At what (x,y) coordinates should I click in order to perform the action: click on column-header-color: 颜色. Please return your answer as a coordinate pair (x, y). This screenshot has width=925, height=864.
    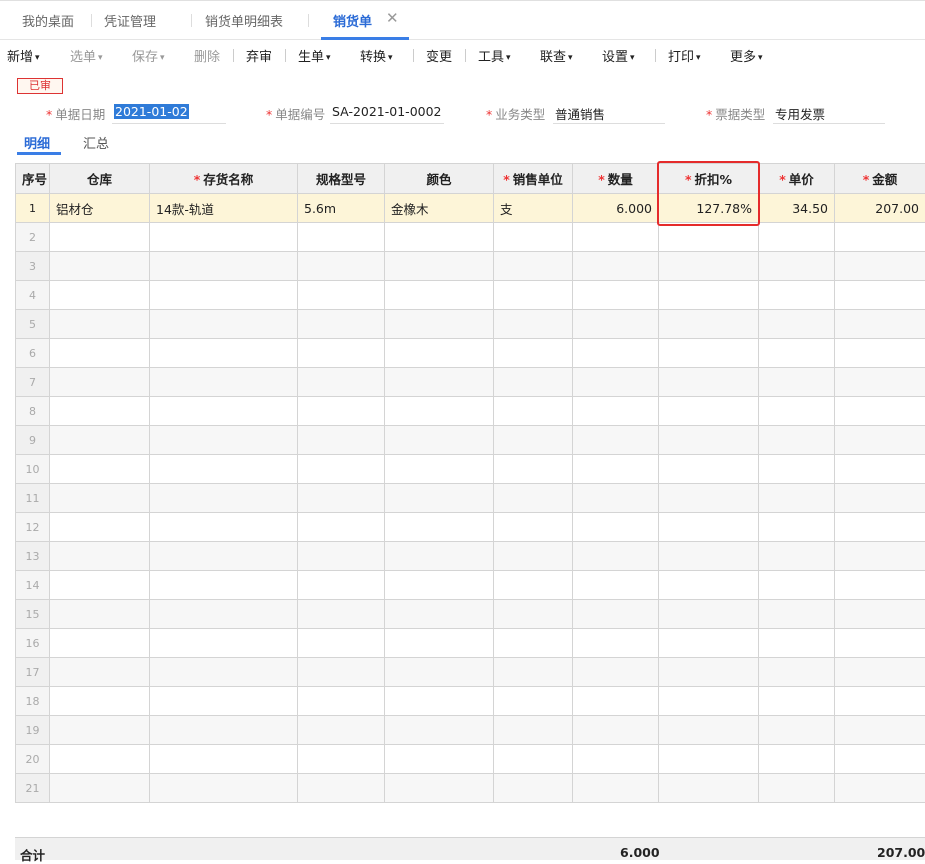
    Looking at the image, I should click on (439, 179).